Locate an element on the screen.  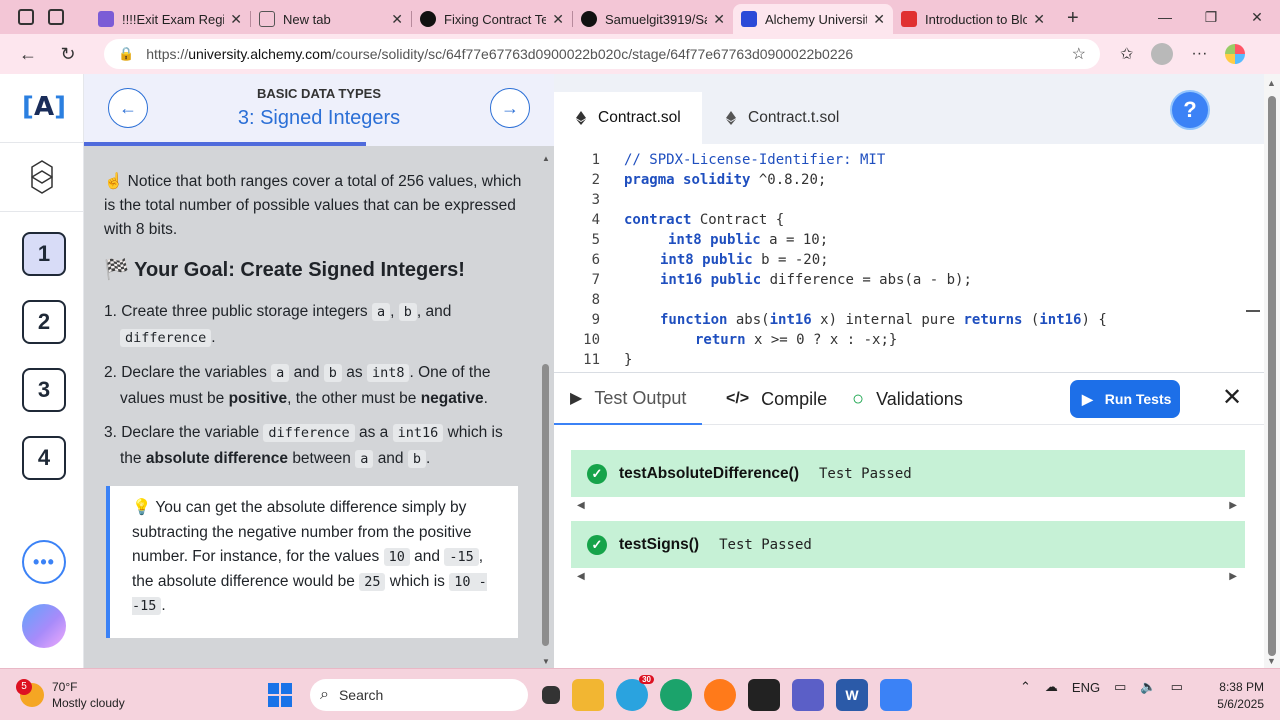
new-tab-icon: + is located at coordinates (1073, 20).